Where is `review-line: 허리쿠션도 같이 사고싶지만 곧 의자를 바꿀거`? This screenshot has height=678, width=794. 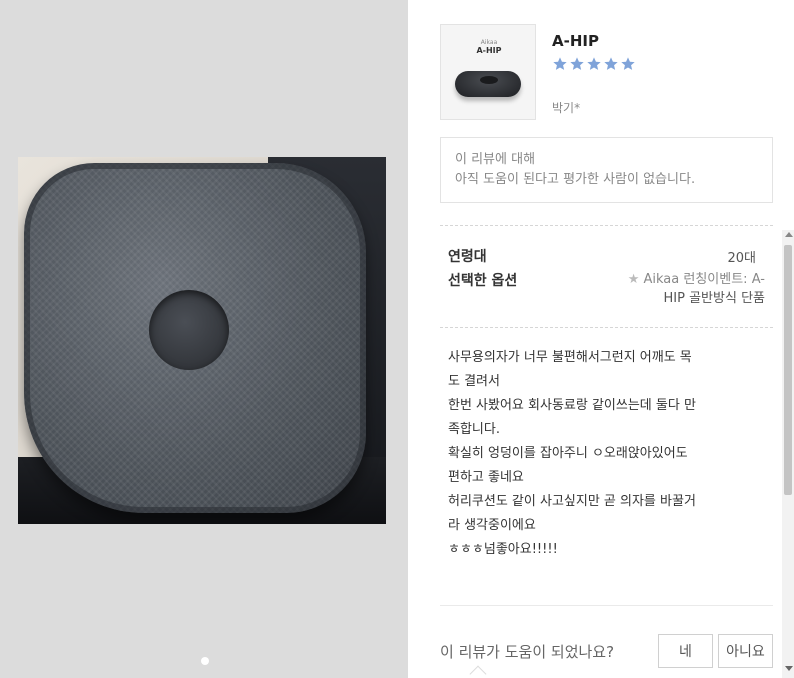 review-line: 허리쿠션도 같이 사고싶지만 곧 의자를 바꿀거 is located at coordinates (572, 501).